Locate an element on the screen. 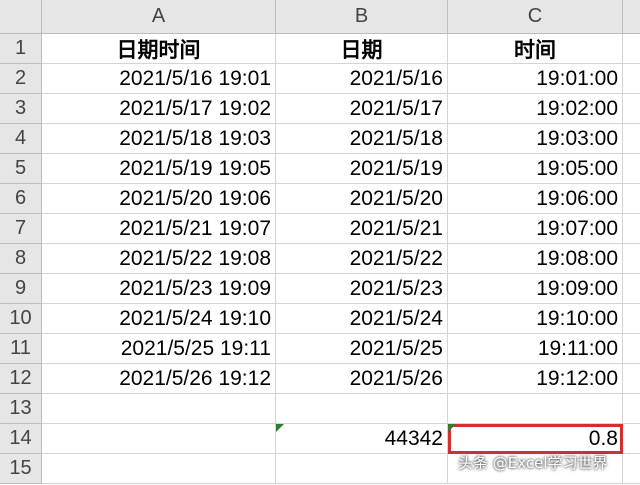  row-header-12: 12 is located at coordinates (21, 379).